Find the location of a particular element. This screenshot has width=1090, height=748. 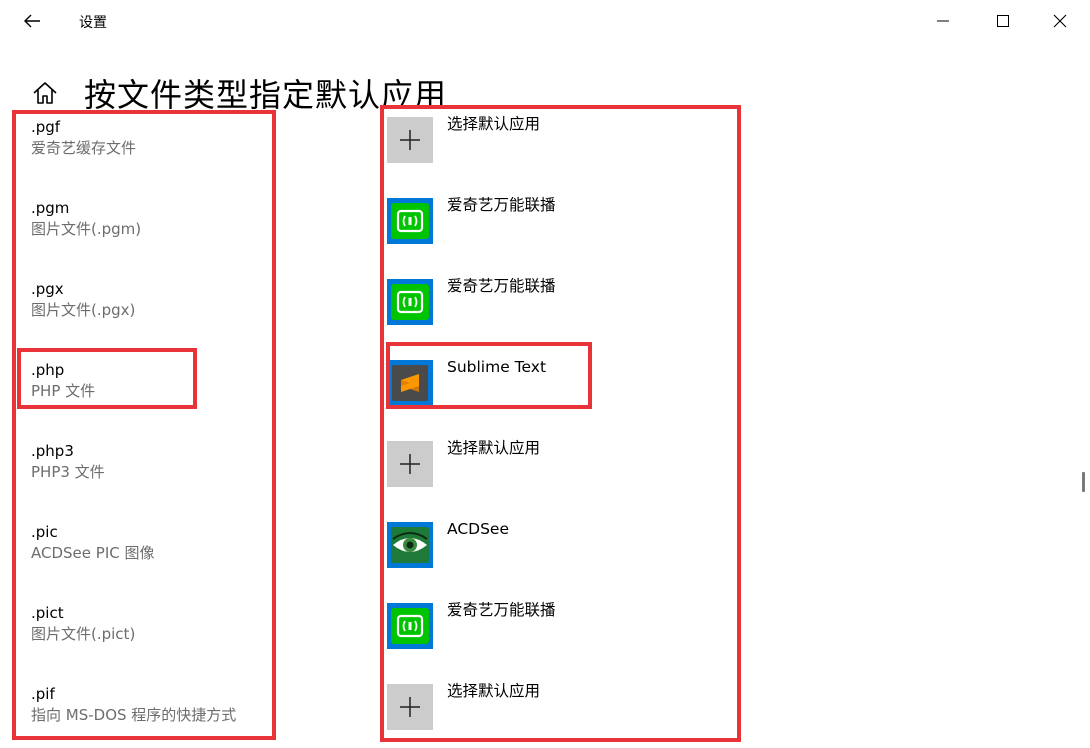

maximize-icon is located at coordinates (1003, 21).